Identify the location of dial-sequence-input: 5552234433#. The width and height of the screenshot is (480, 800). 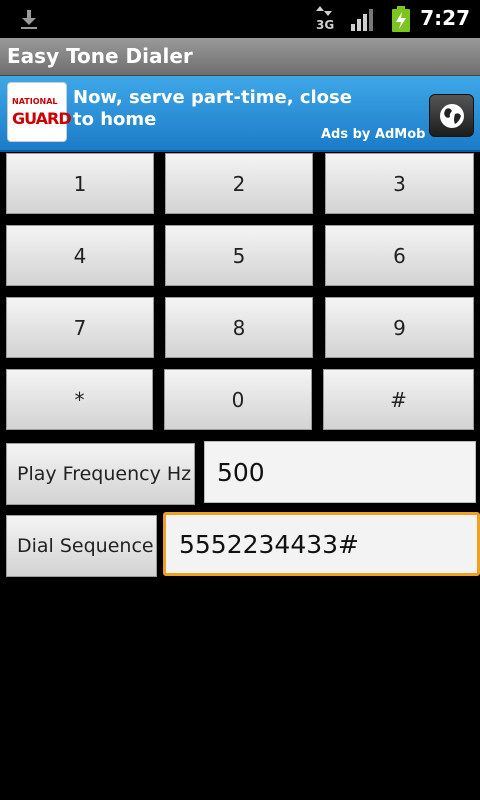
(321, 544).